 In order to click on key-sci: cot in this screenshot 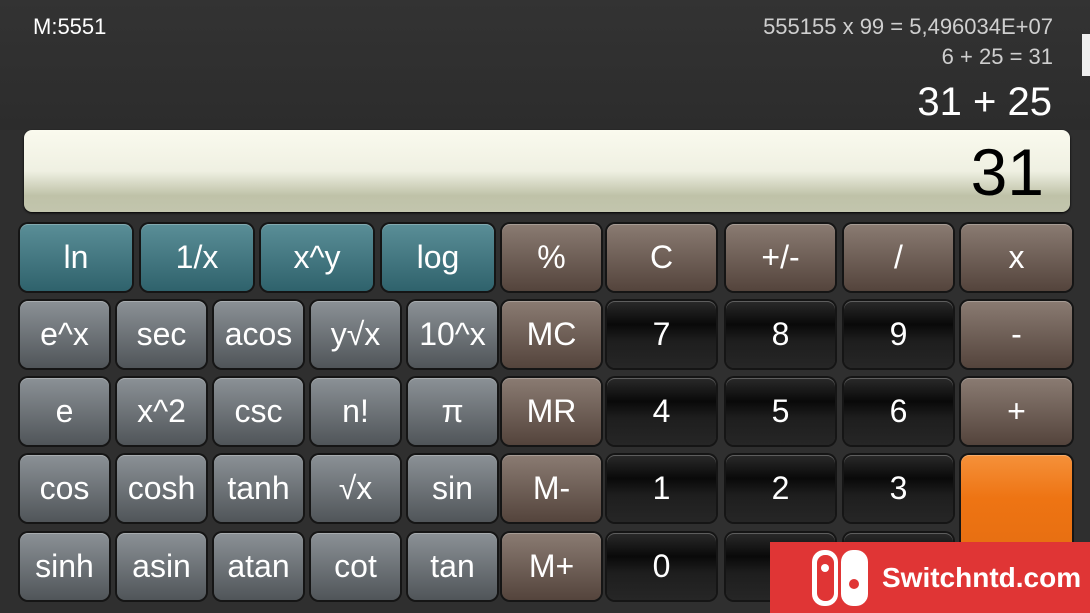, I will do `click(355, 566)`.